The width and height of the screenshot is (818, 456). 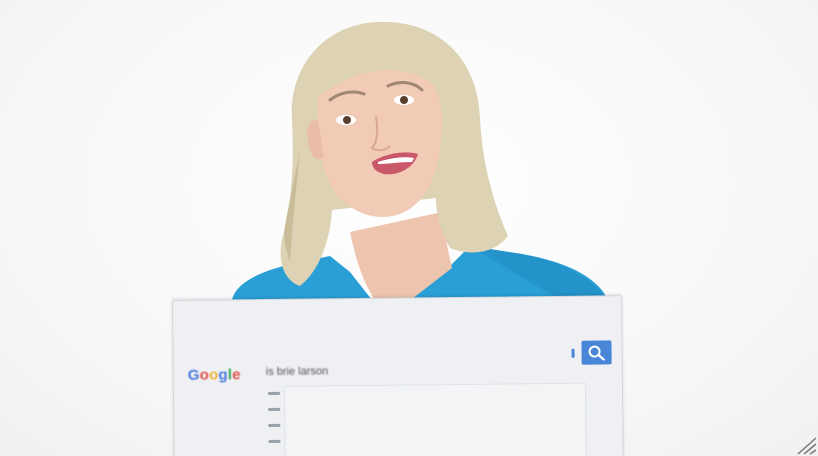 What do you see at coordinates (807, 446) in the screenshot?
I see `corner-graphic` at bounding box center [807, 446].